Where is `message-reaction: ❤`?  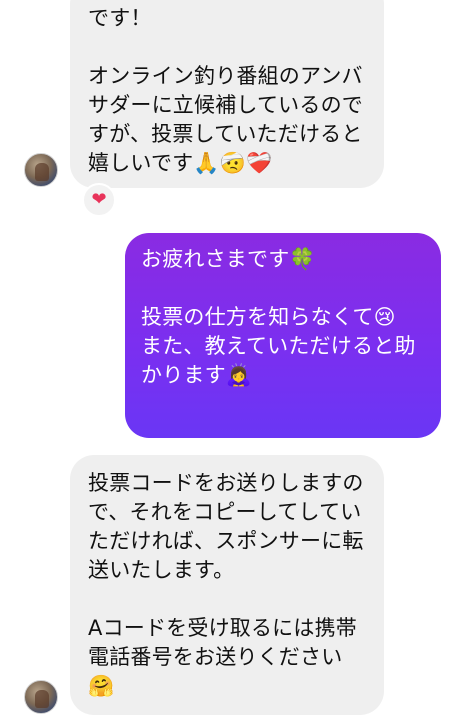
message-reaction: ❤ is located at coordinates (99, 200).